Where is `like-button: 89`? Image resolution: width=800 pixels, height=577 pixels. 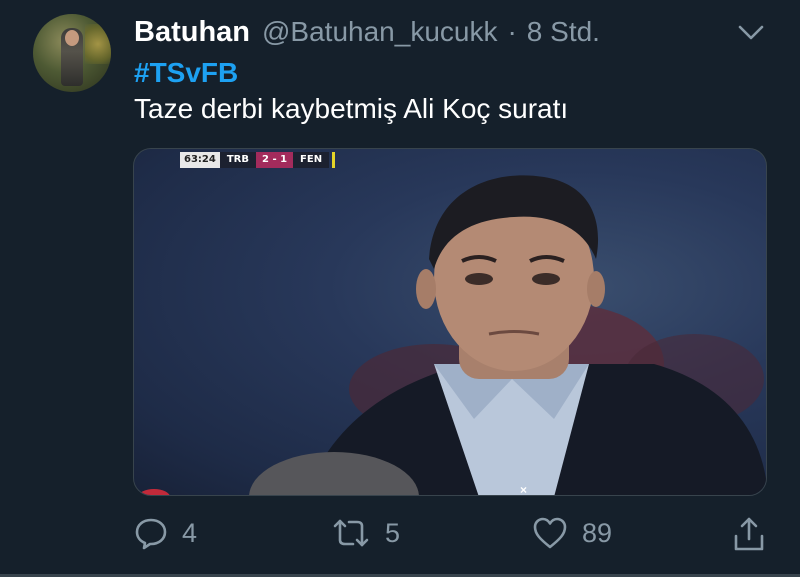
like-button: 89 is located at coordinates (572, 533).